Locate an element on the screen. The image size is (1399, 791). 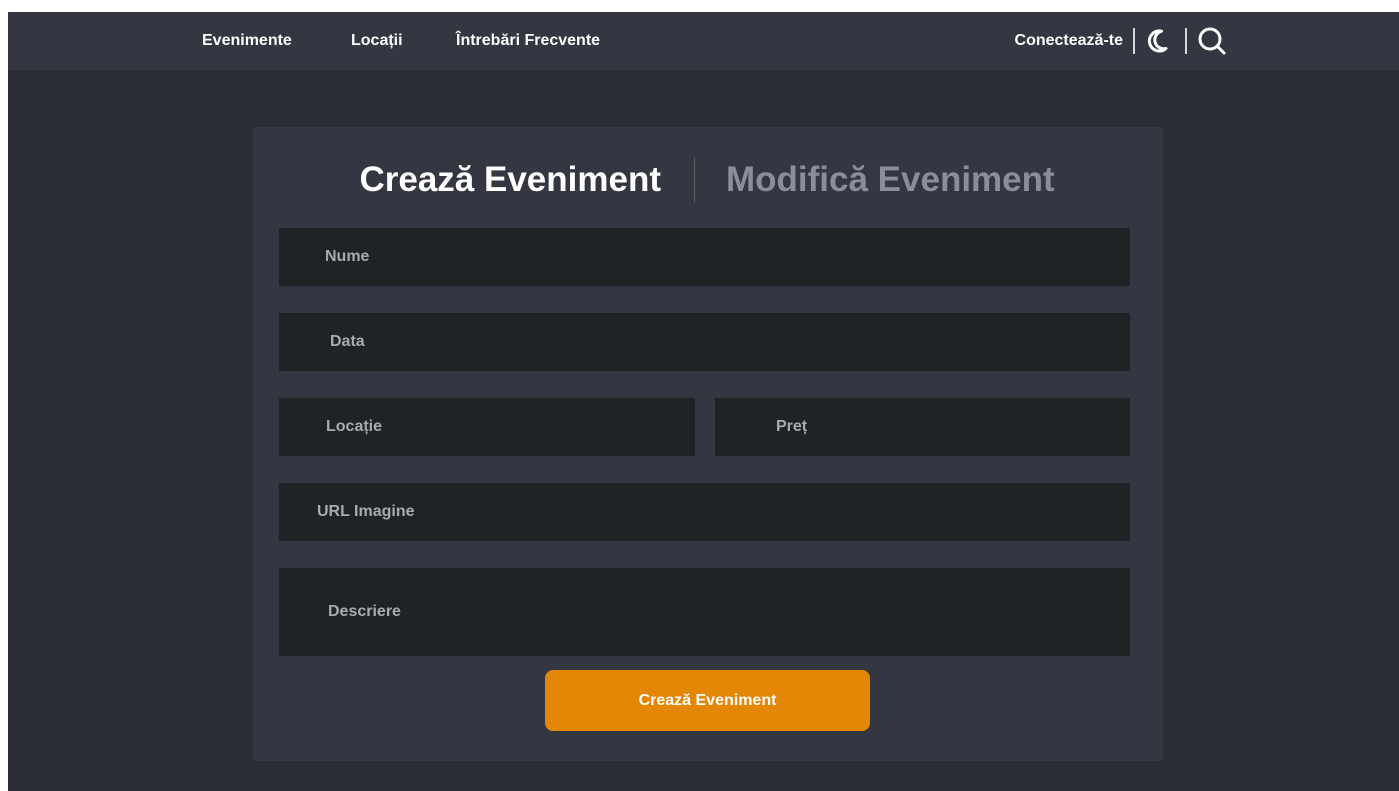
description-placeholder: Descriere is located at coordinates (364, 611).